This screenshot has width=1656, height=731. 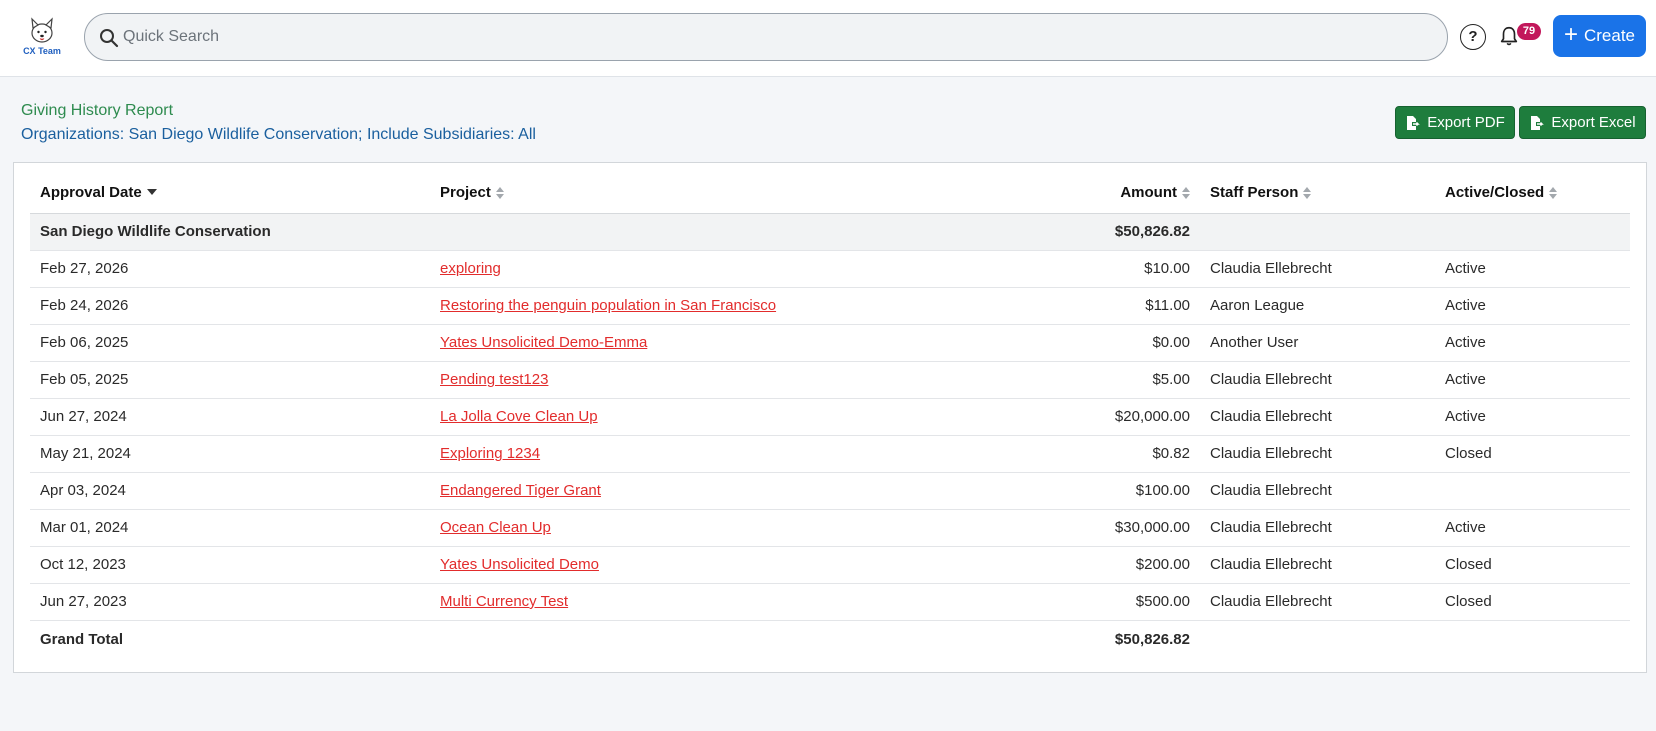 I want to click on top-bar: CX Team ? 79 + Create, so click(x=828, y=38).